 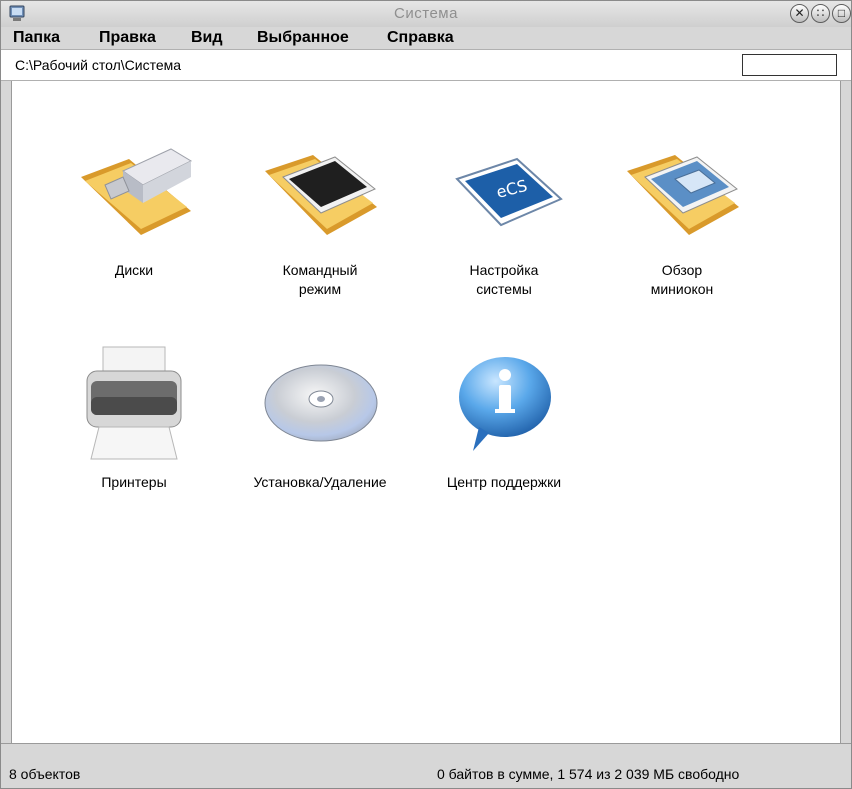 I want to click on menu-edit-label: Правка, so click(x=127, y=37).